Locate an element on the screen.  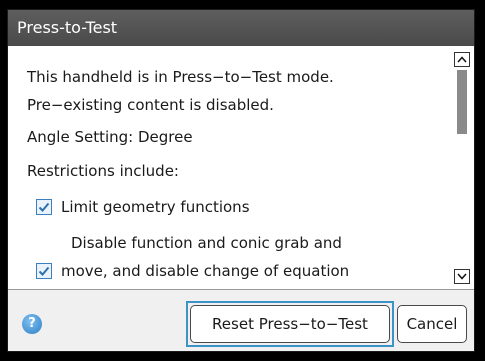
restriction-disable-grab: move, and disable change of equation is located at coordinates (192, 271).